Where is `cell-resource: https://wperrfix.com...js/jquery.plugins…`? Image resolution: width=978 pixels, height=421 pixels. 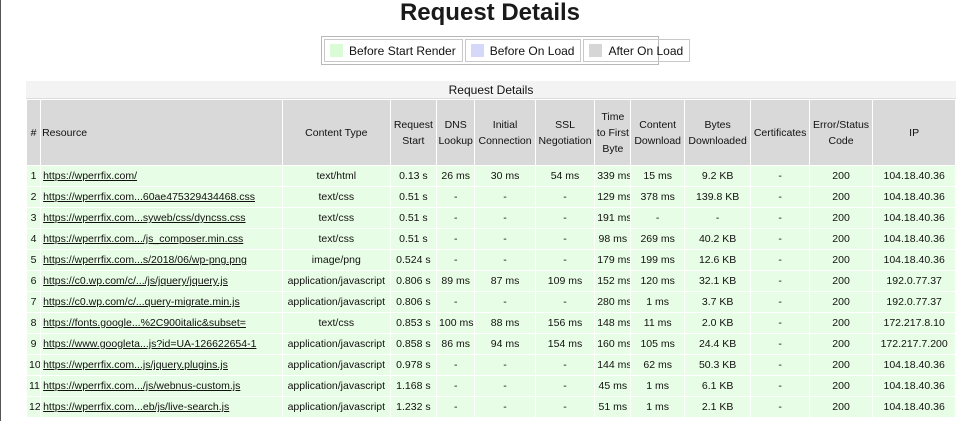
cell-resource: https://wperrfix.com...js/jquery.plugins… is located at coordinates (161, 365).